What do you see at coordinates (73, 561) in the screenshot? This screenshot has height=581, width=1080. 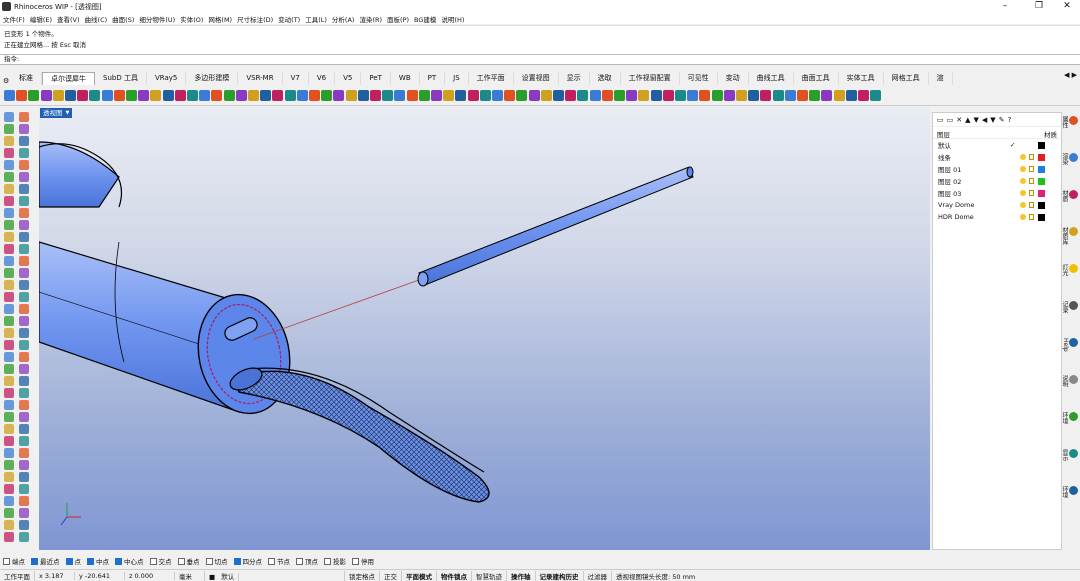 I see `osnap-checkbox: 点` at bounding box center [73, 561].